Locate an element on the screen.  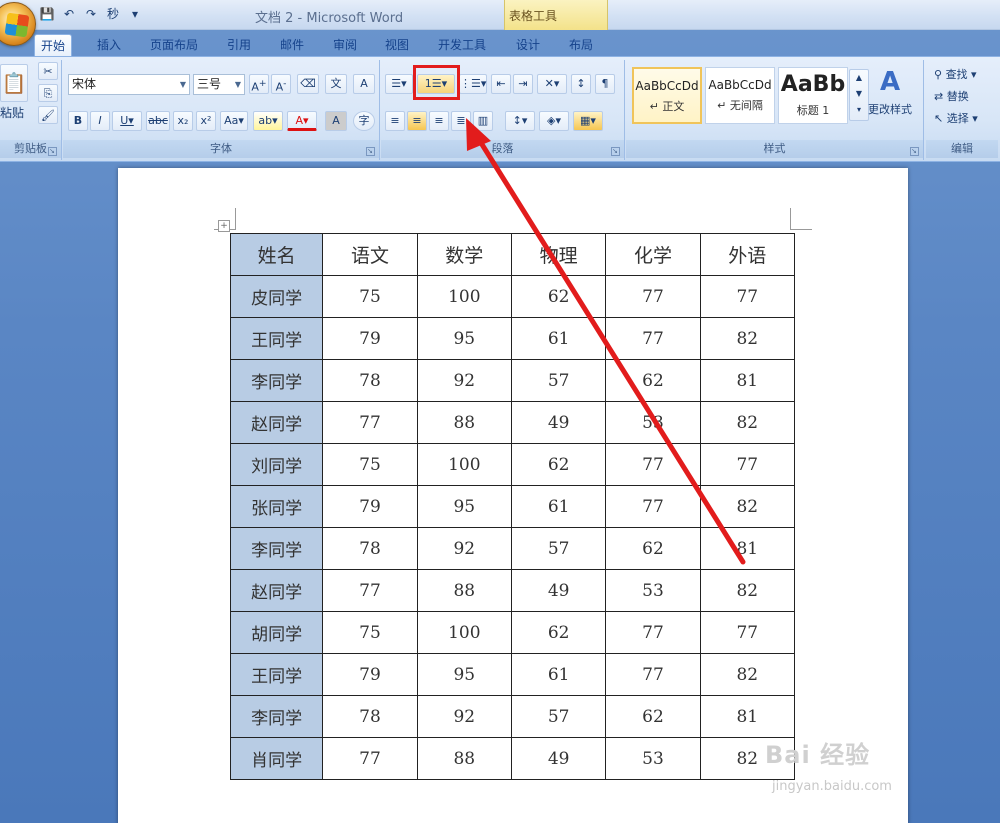
tab-mailings: 邮件 is located at coordinates (292, 45).